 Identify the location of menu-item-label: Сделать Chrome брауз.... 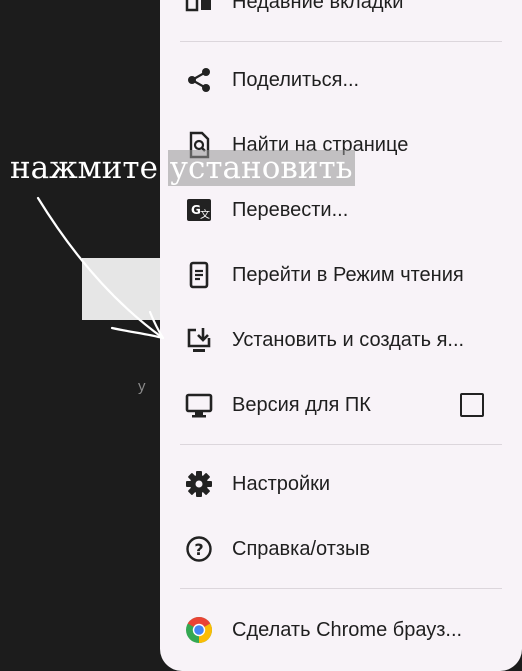
(347, 629).